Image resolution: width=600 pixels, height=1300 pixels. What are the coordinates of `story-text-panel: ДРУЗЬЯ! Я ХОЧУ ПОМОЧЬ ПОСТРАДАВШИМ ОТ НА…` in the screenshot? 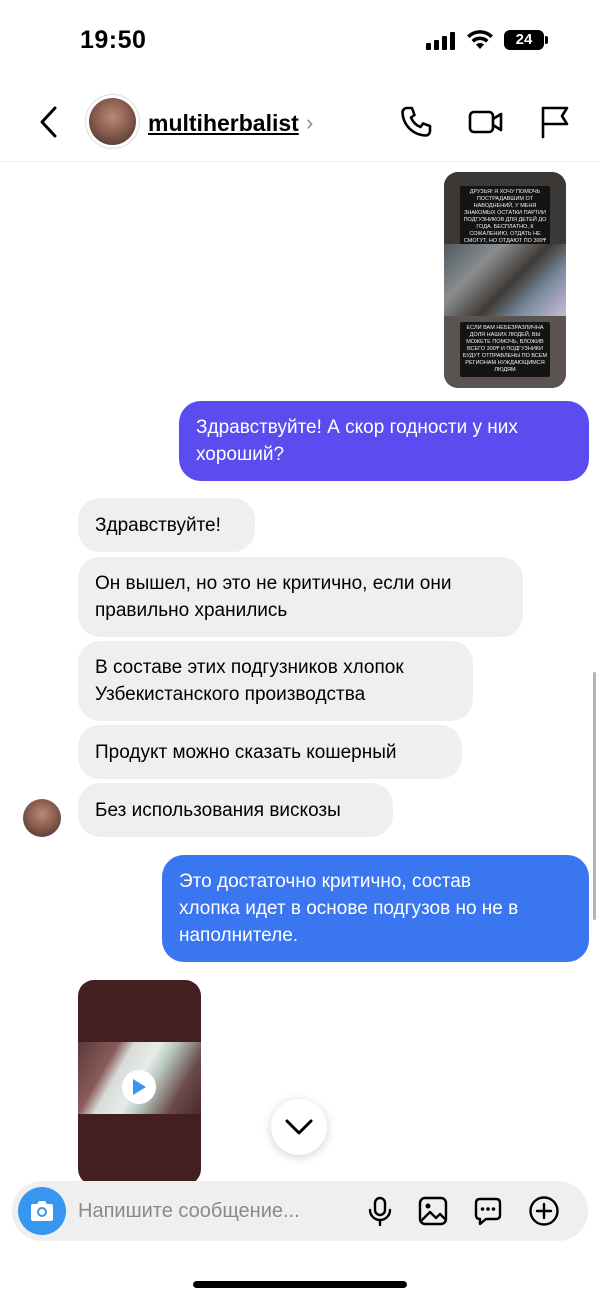 It's located at (505, 224).